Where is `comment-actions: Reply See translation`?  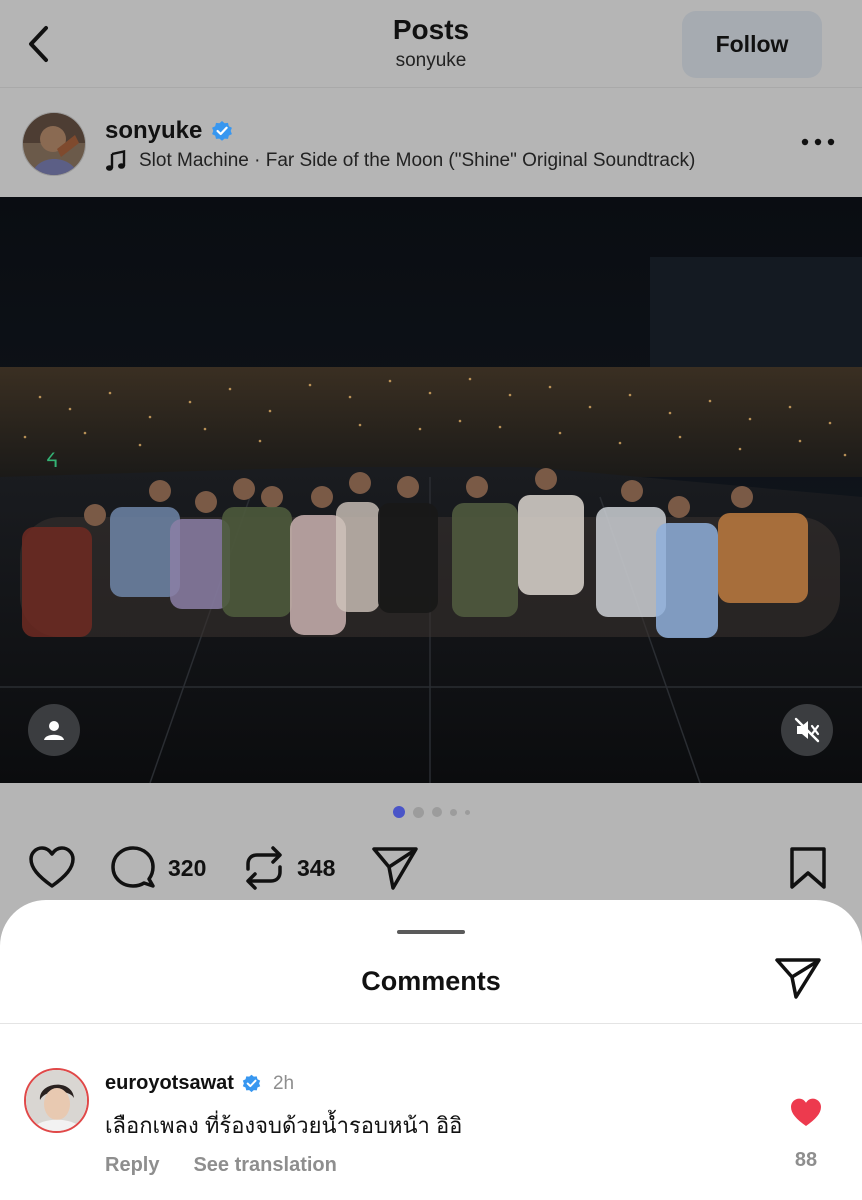 comment-actions: Reply See translation is located at coordinates (221, 1165).